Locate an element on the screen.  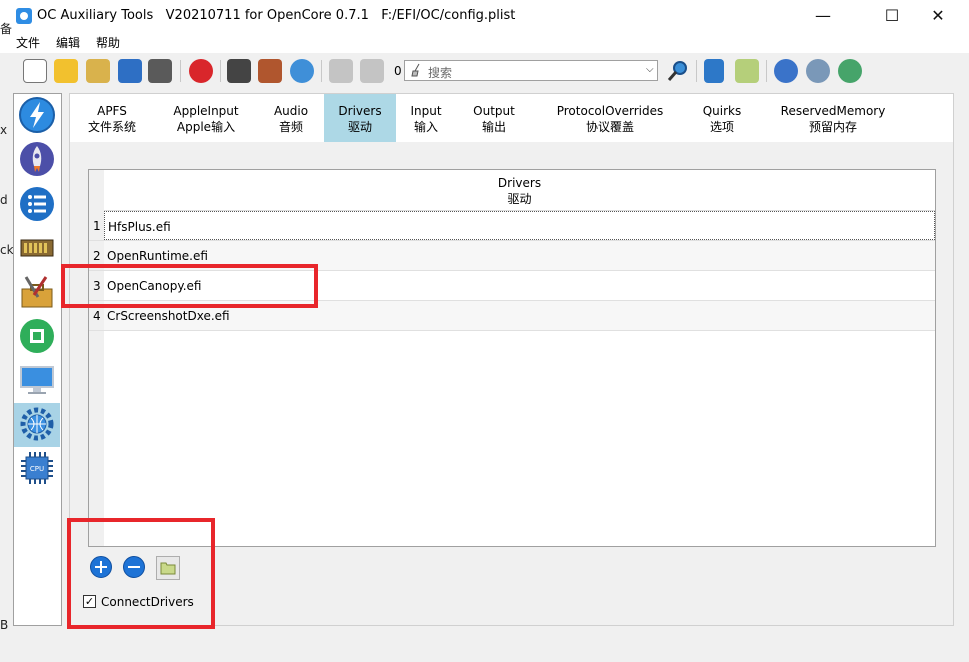
gear-globe-icon is located at coordinates (37, 424).